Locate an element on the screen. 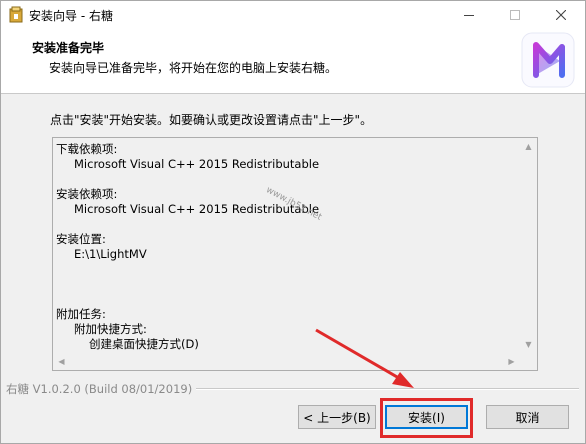 The height and width of the screenshot is (444, 586). scrollbar-corner is located at coordinates (528, 361).